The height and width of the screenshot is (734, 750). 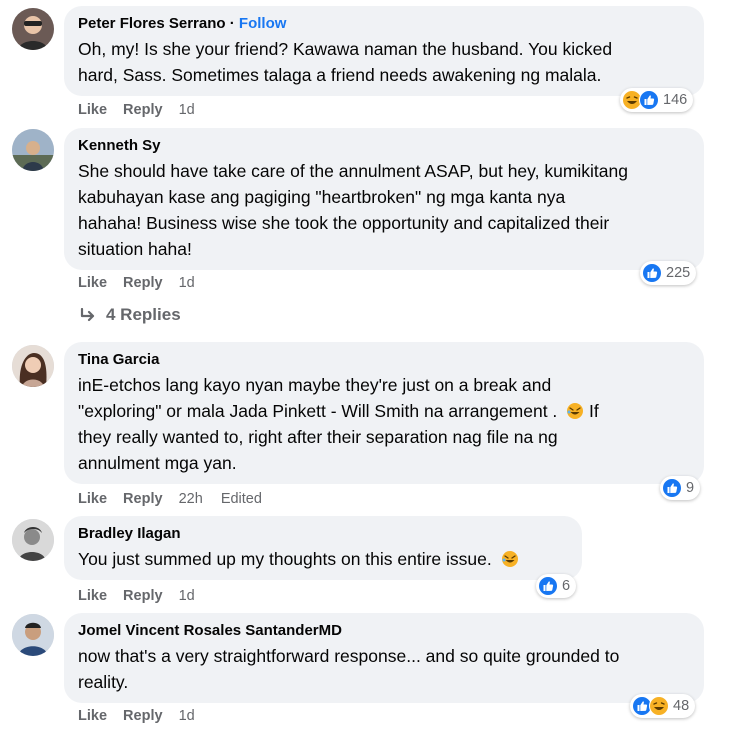 What do you see at coordinates (263, 23) in the screenshot?
I see `follow-button: Follow` at bounding box center [263, 23].